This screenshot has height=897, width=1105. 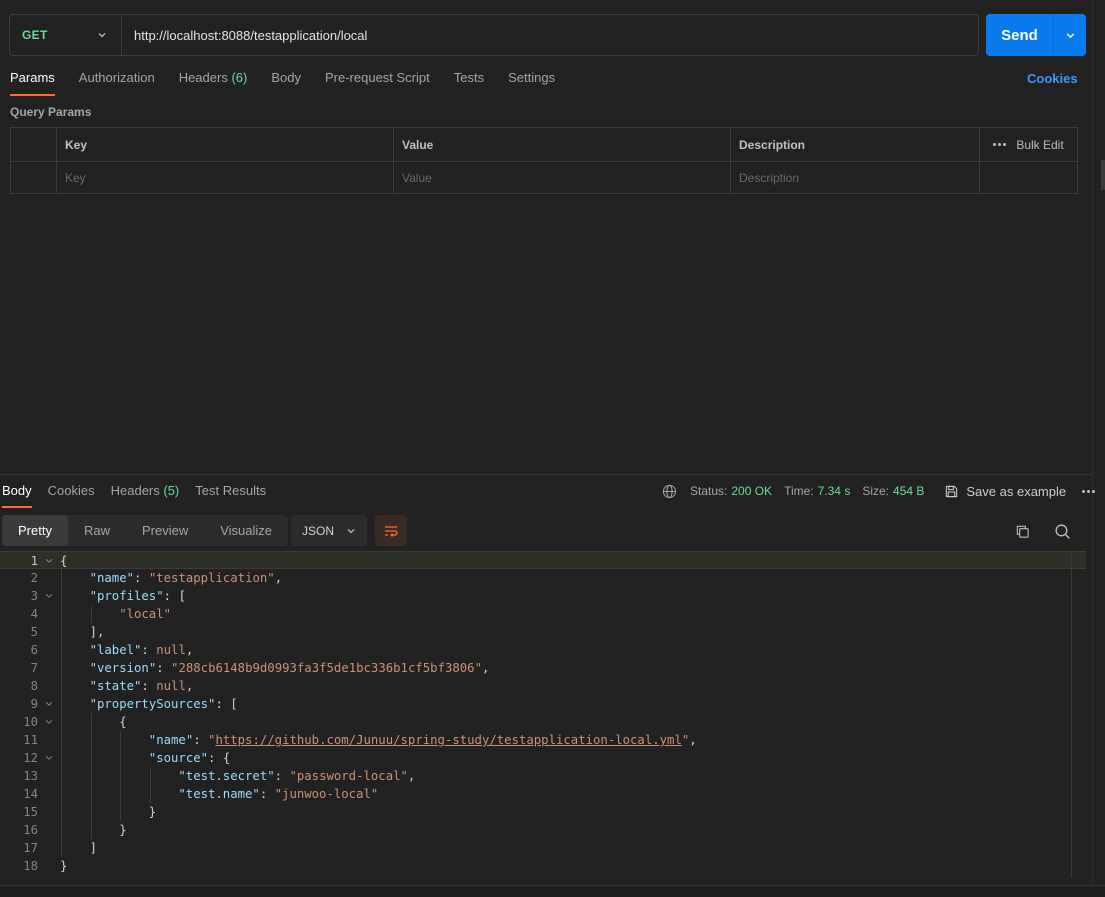 I want to click on chevron-down-icon, so click(x=102, y=35).